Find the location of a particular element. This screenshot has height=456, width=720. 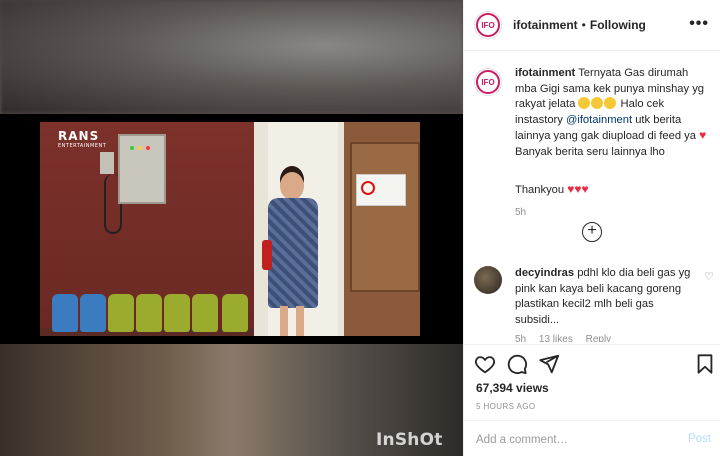

post-header: IFO ifotainment • Following ••• is located at coordinates (592, 25).